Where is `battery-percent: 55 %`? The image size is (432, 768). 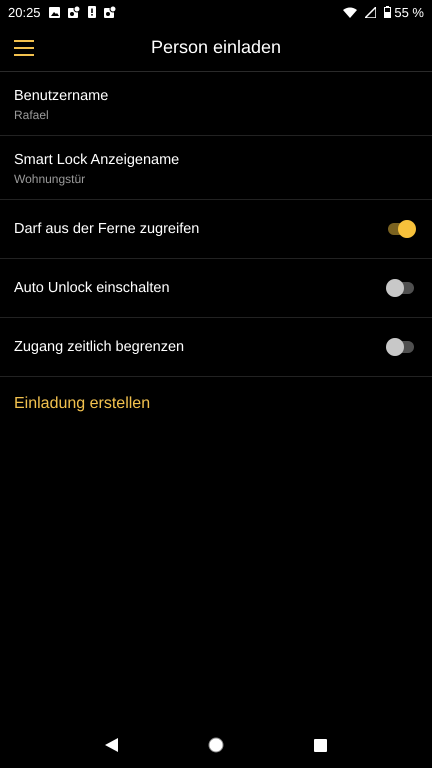
battery-percent: 55 % is located at coordinates (409, 12).